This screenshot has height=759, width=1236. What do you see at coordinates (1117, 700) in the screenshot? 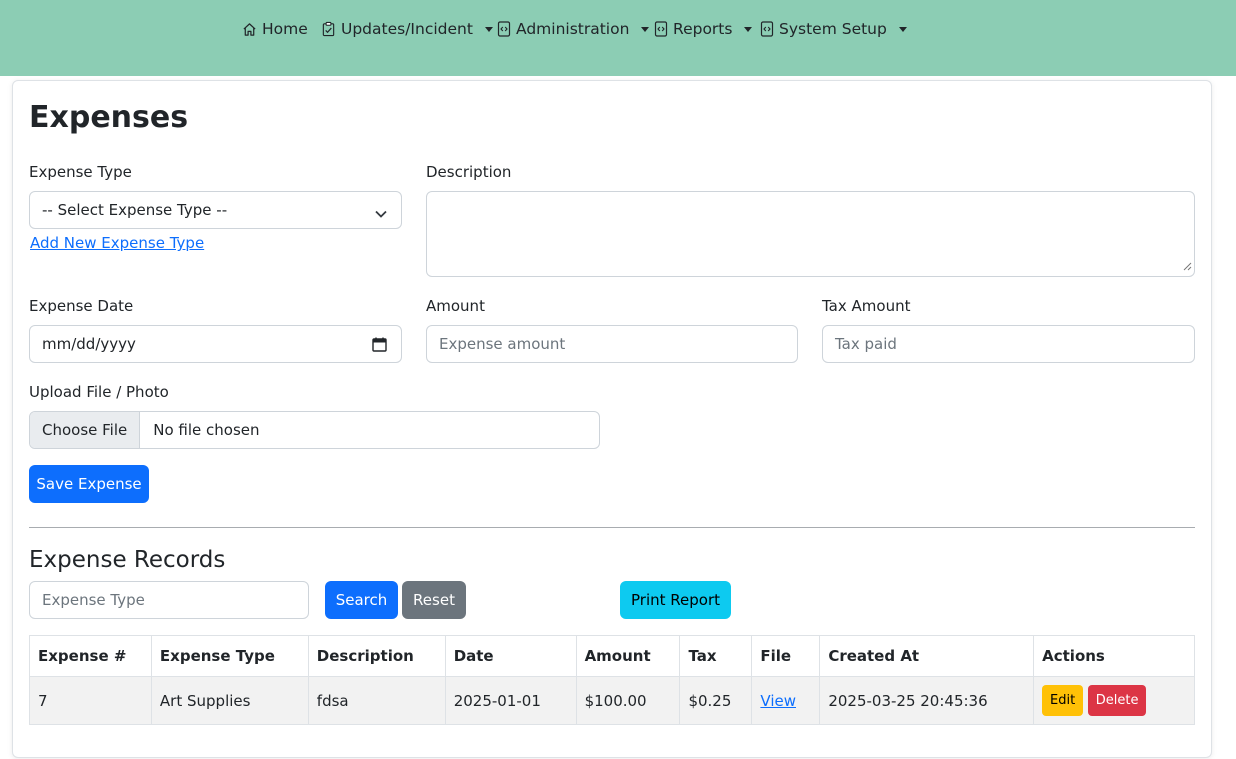
I see `delete-button: Delete` at bounding box center [1117, 700].